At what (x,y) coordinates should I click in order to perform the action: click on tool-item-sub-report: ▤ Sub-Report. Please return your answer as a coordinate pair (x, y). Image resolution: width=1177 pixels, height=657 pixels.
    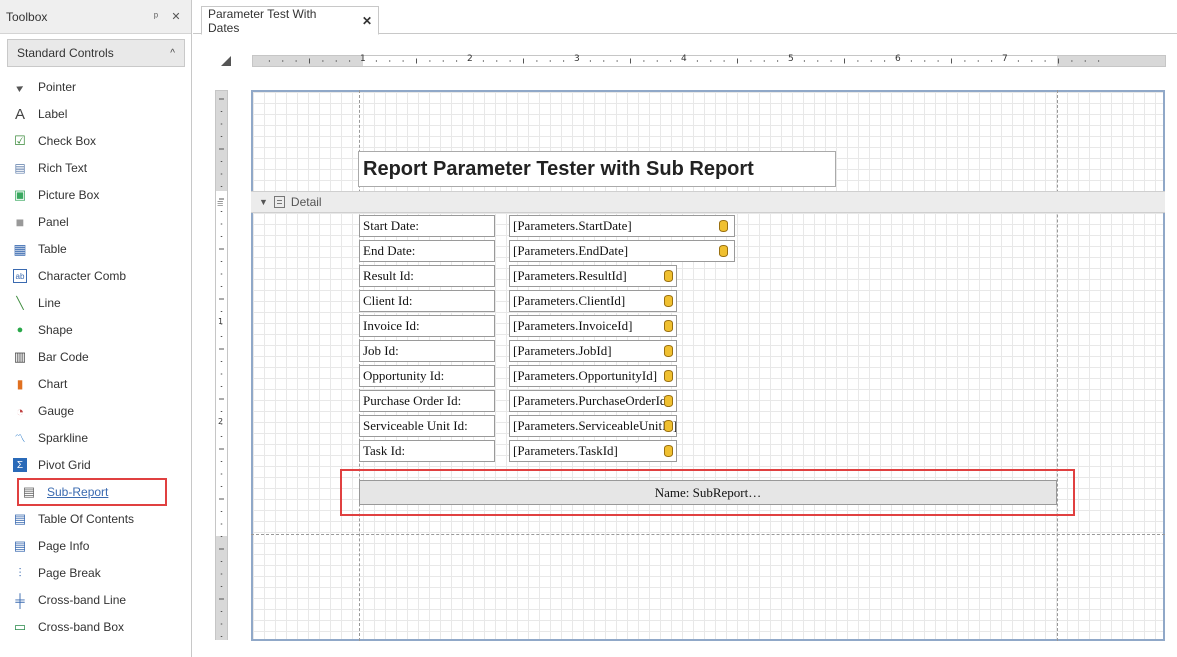
    Looking at the image, I should click on (92, 492).